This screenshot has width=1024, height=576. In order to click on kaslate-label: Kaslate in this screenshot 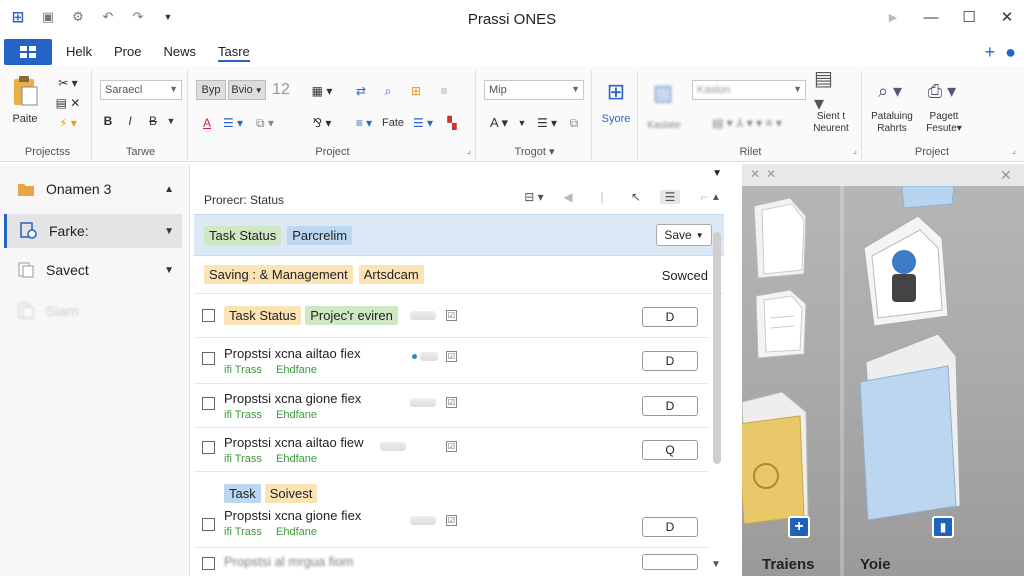, I will do `click(664, 125)`.